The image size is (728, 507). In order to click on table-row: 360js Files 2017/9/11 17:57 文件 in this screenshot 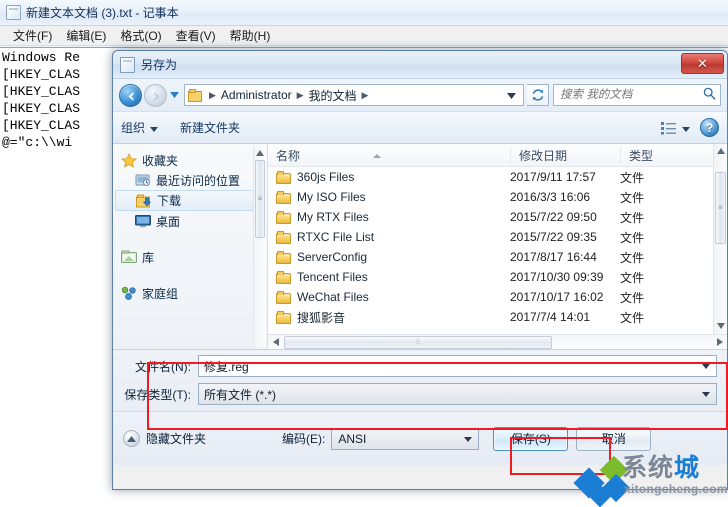, I will do `click(497, 177)`.